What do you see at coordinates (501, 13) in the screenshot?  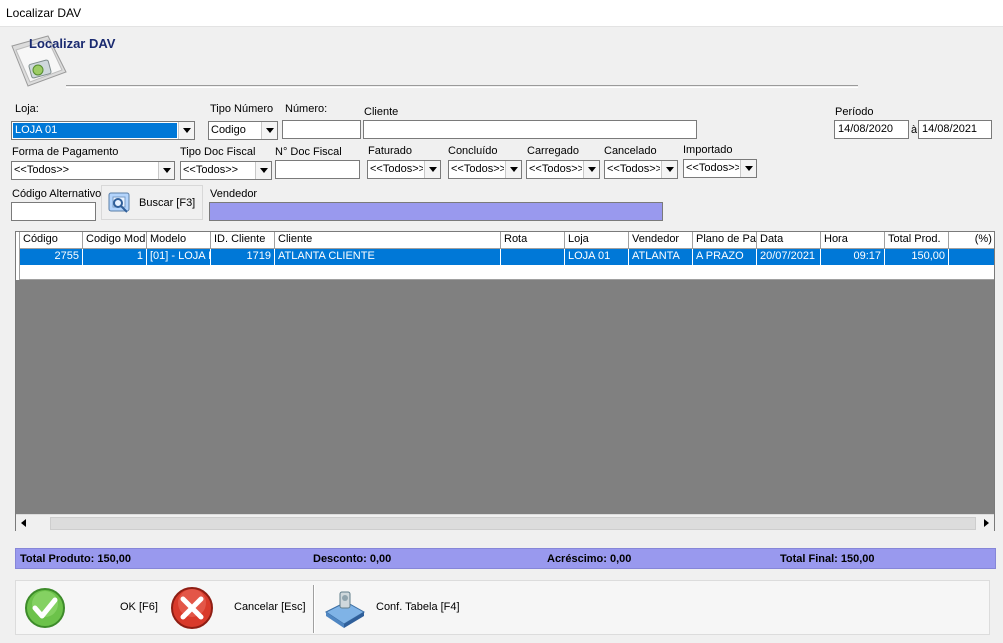 I see `window-titlebar: Localizar DAV` at bounding box center [501, 13].